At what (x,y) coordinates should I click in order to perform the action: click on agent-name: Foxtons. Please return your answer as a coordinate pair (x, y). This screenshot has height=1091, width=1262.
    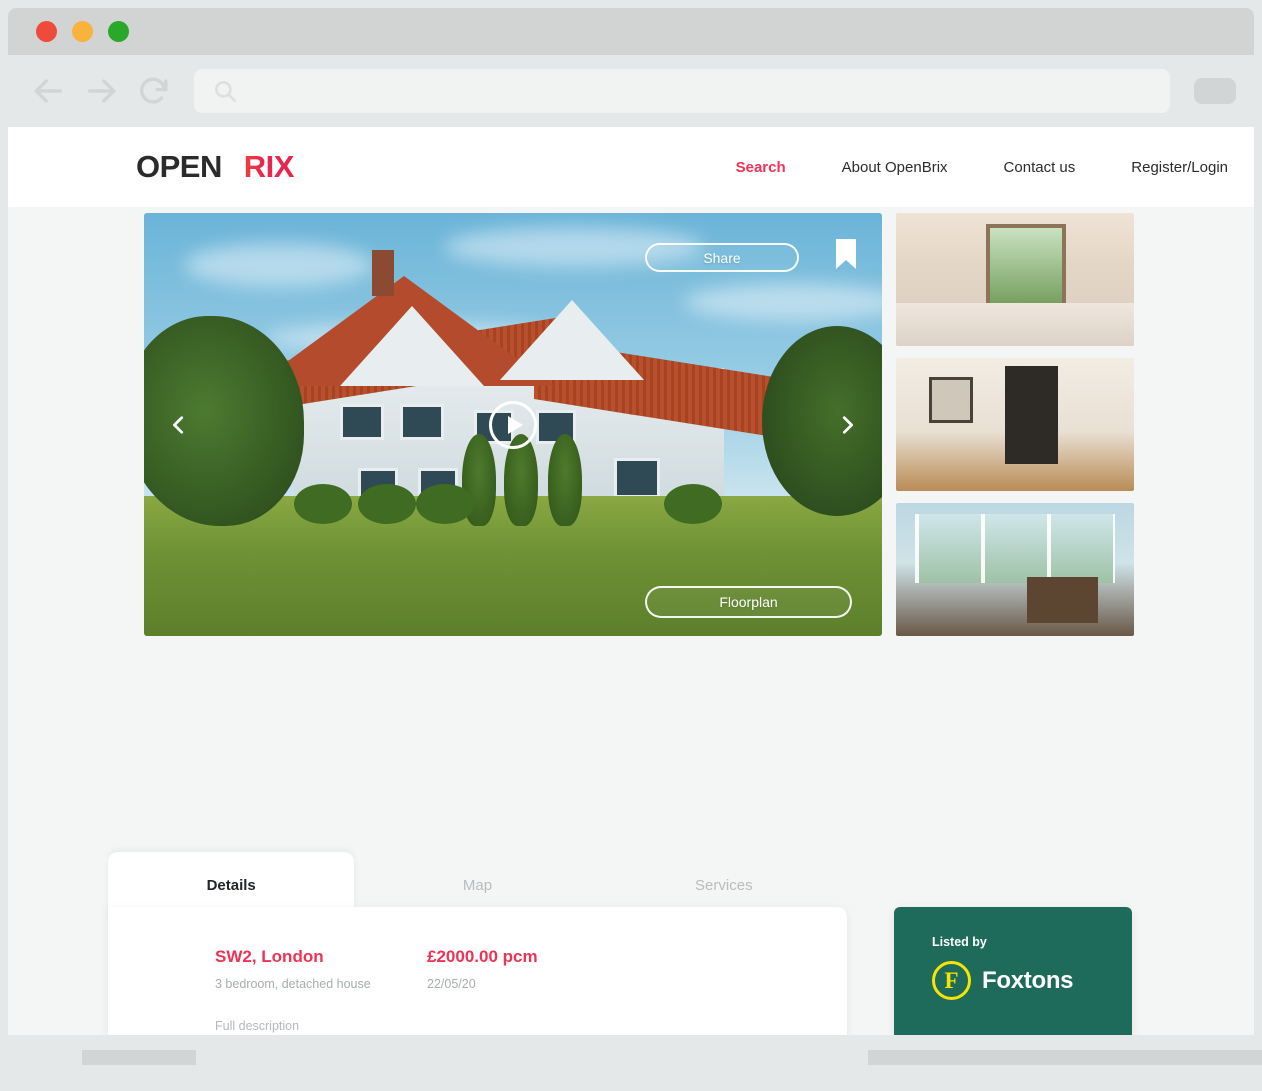
    Looking at the image, I should click on (1028, 980).